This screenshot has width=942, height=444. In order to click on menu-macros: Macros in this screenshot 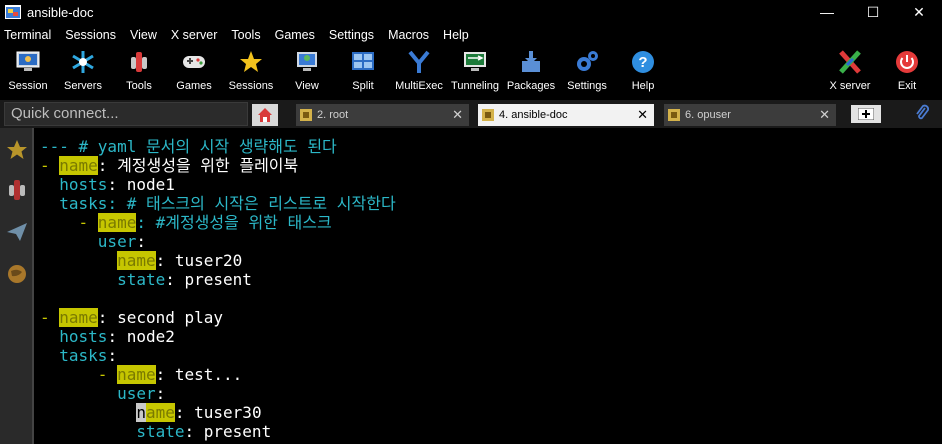, I will do `click(408, 35)`.